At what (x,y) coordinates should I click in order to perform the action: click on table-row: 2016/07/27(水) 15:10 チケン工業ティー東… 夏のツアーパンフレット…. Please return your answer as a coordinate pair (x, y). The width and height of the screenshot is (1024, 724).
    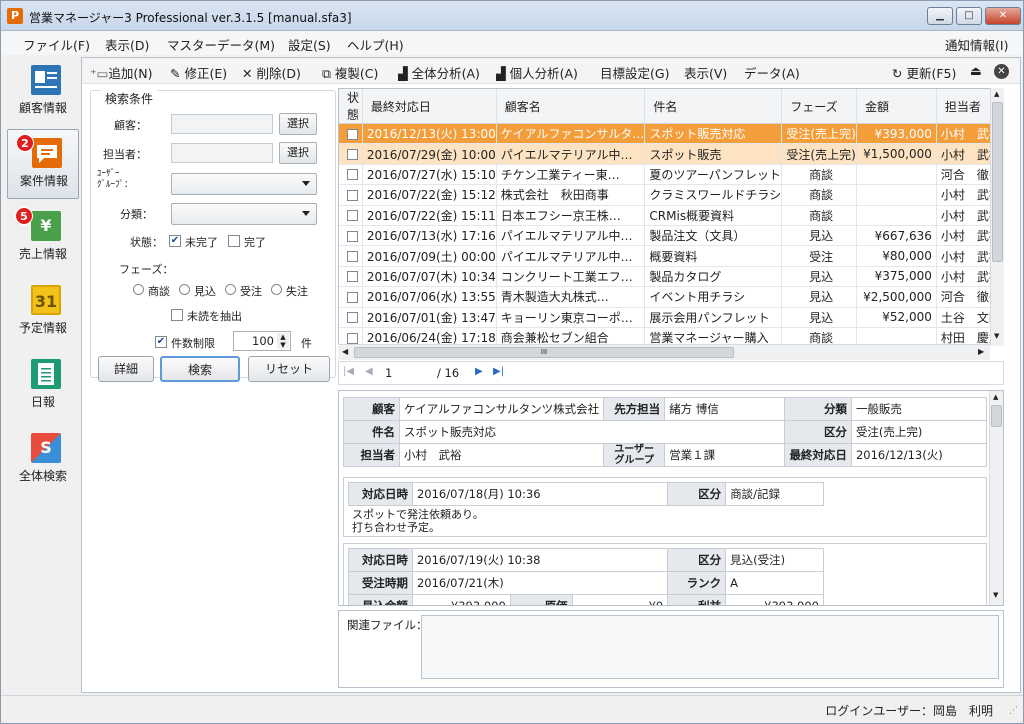
    Looking at the image, I should click on (671, 175).